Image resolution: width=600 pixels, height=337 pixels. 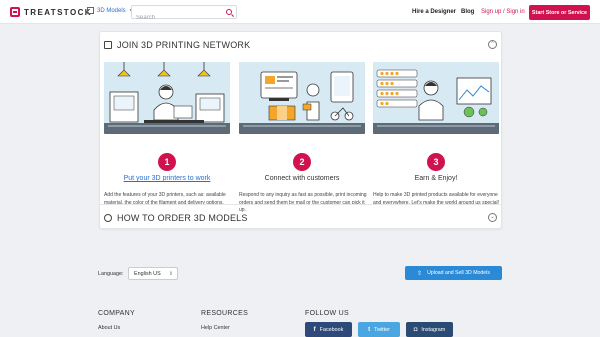 I want to click on instagram-button: ◘ Instagram, so click(x=429, y=329).